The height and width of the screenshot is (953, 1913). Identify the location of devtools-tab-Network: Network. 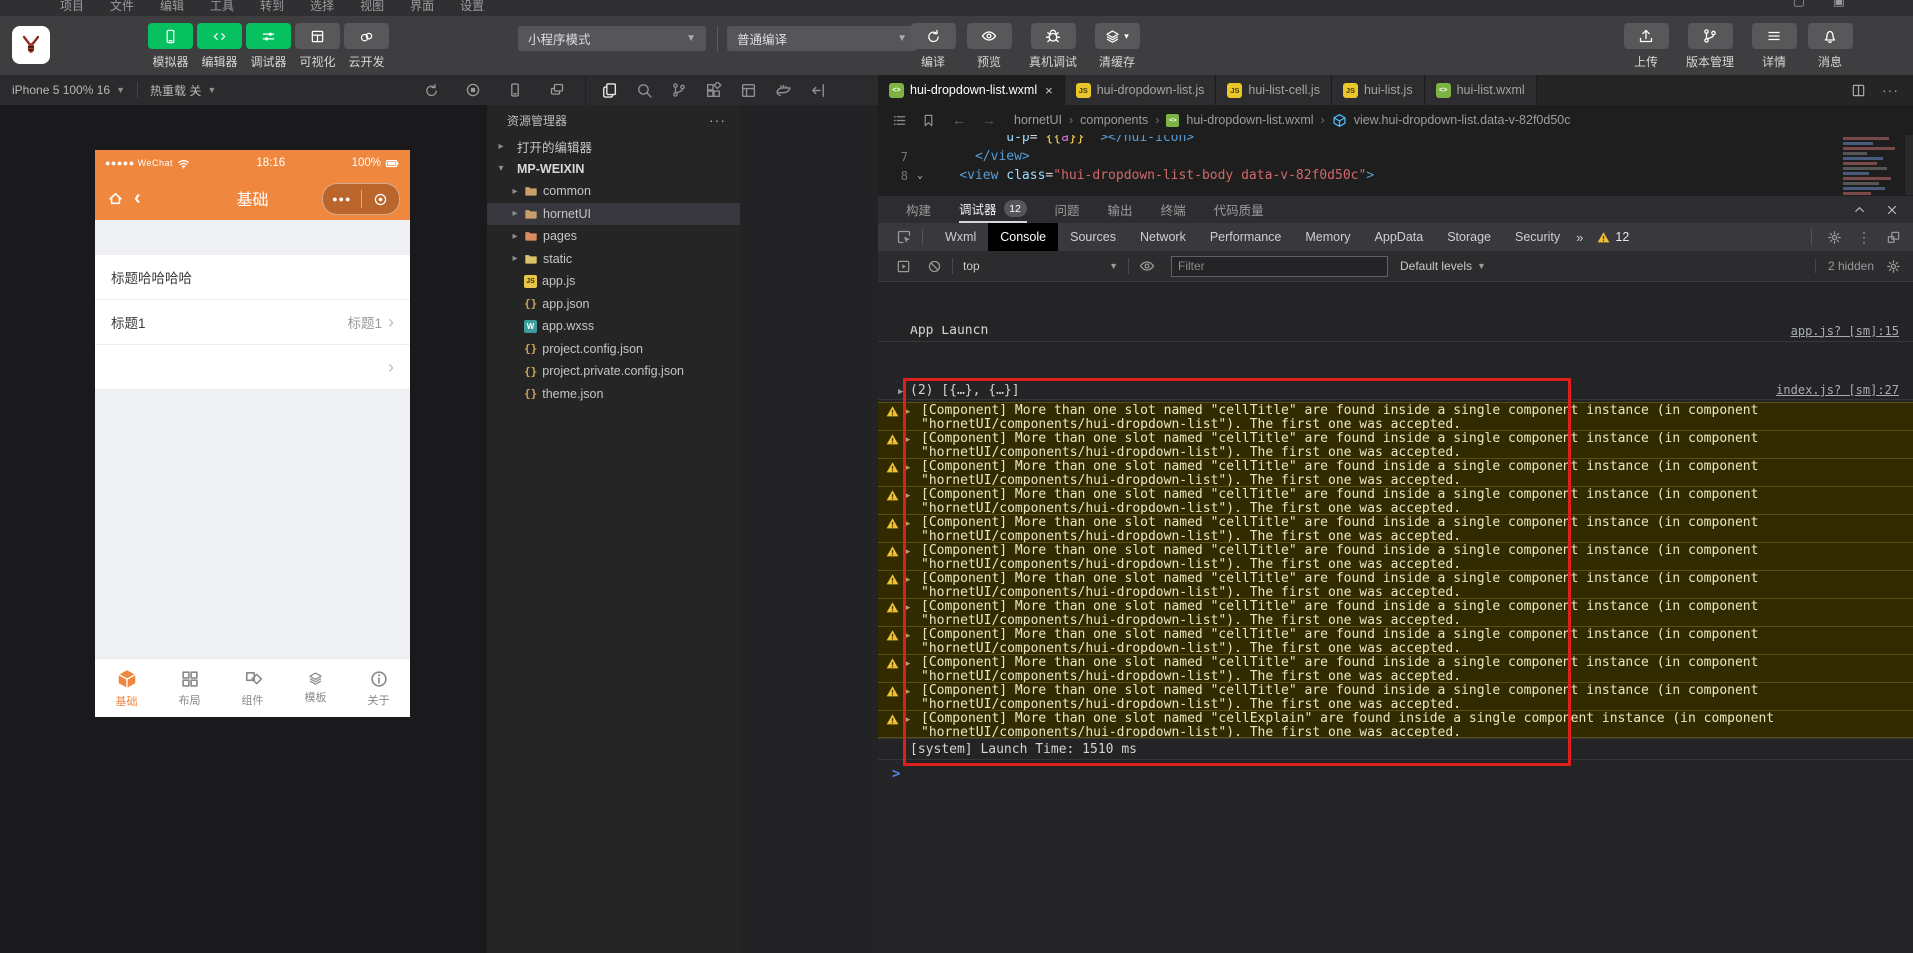
(1163, 237).